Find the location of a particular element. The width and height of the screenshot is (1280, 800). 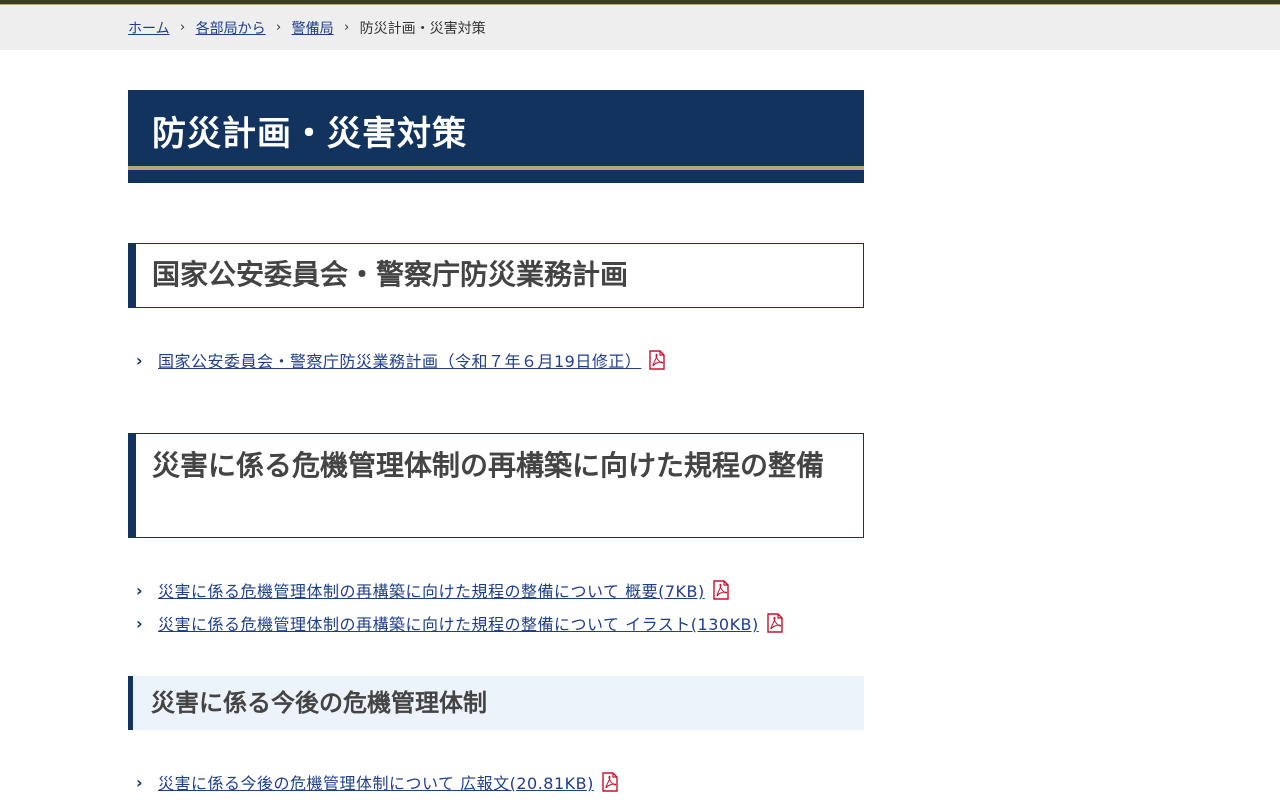

section-heading-text: 国家公安委員会・警察庁防災業務計画 is located at coordinates (390, 274).